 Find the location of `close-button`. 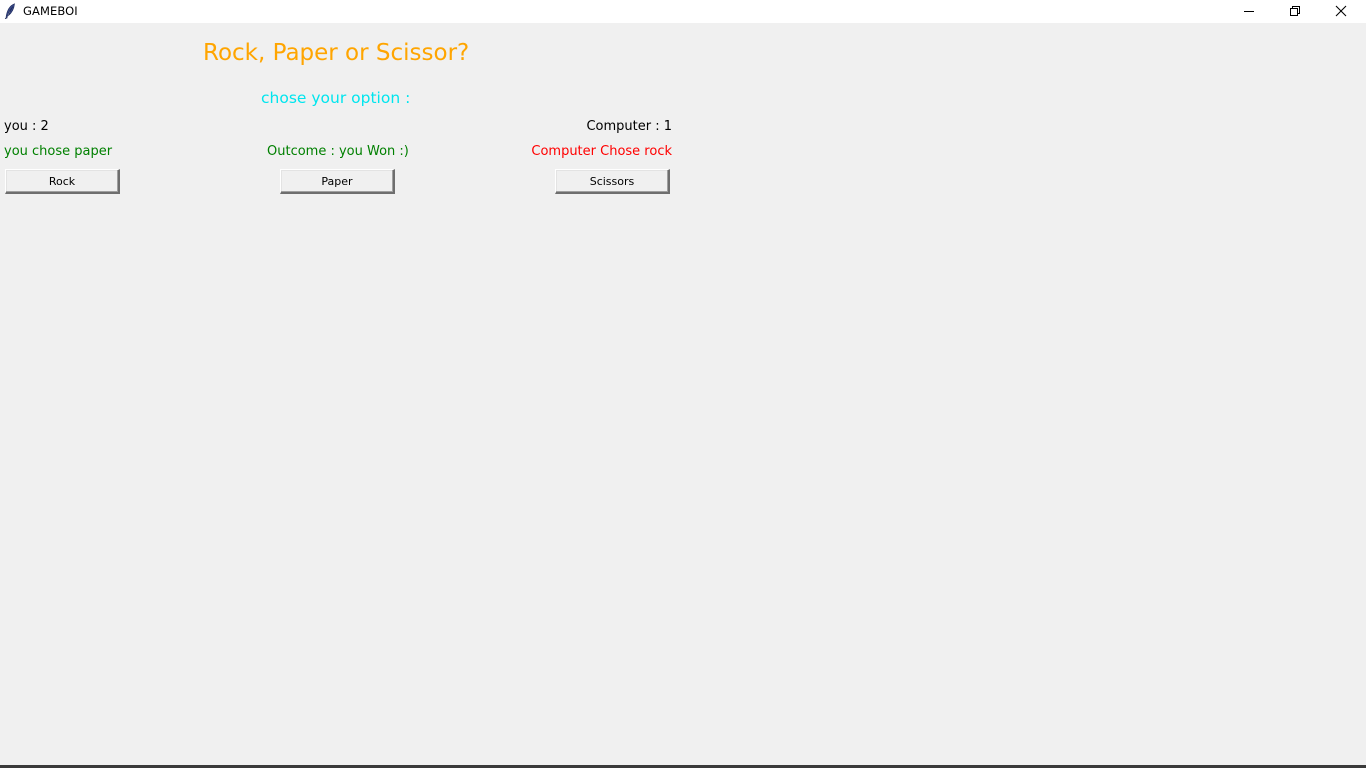

close-button is located at coordinates (1341, 11).